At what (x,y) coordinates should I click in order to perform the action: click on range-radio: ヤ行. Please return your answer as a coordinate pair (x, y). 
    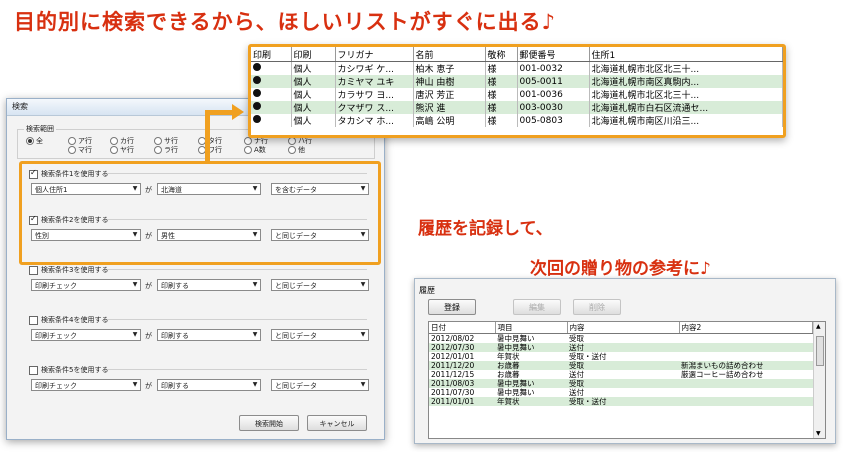
    Looking at the image, I should click on (122, 150).